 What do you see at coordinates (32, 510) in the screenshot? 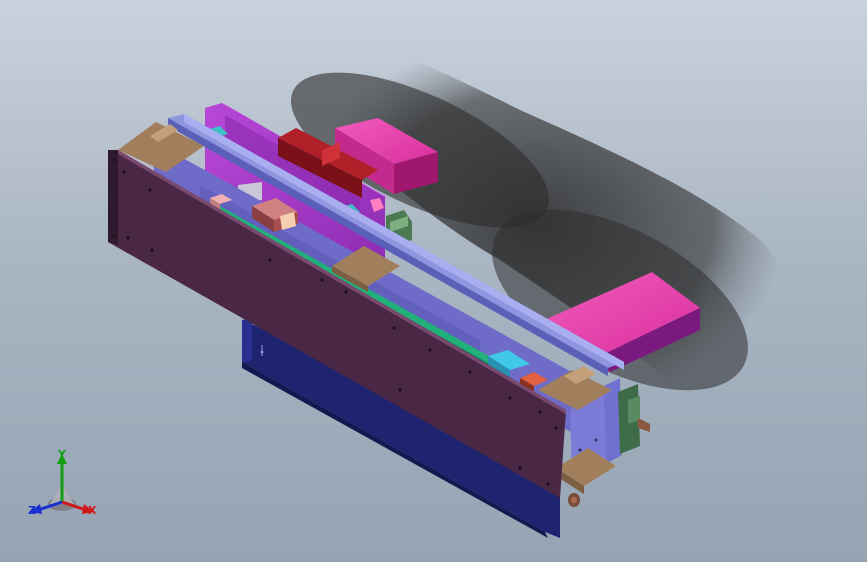
I see `z-axis-label: Z` at bounding box center [32, 510].